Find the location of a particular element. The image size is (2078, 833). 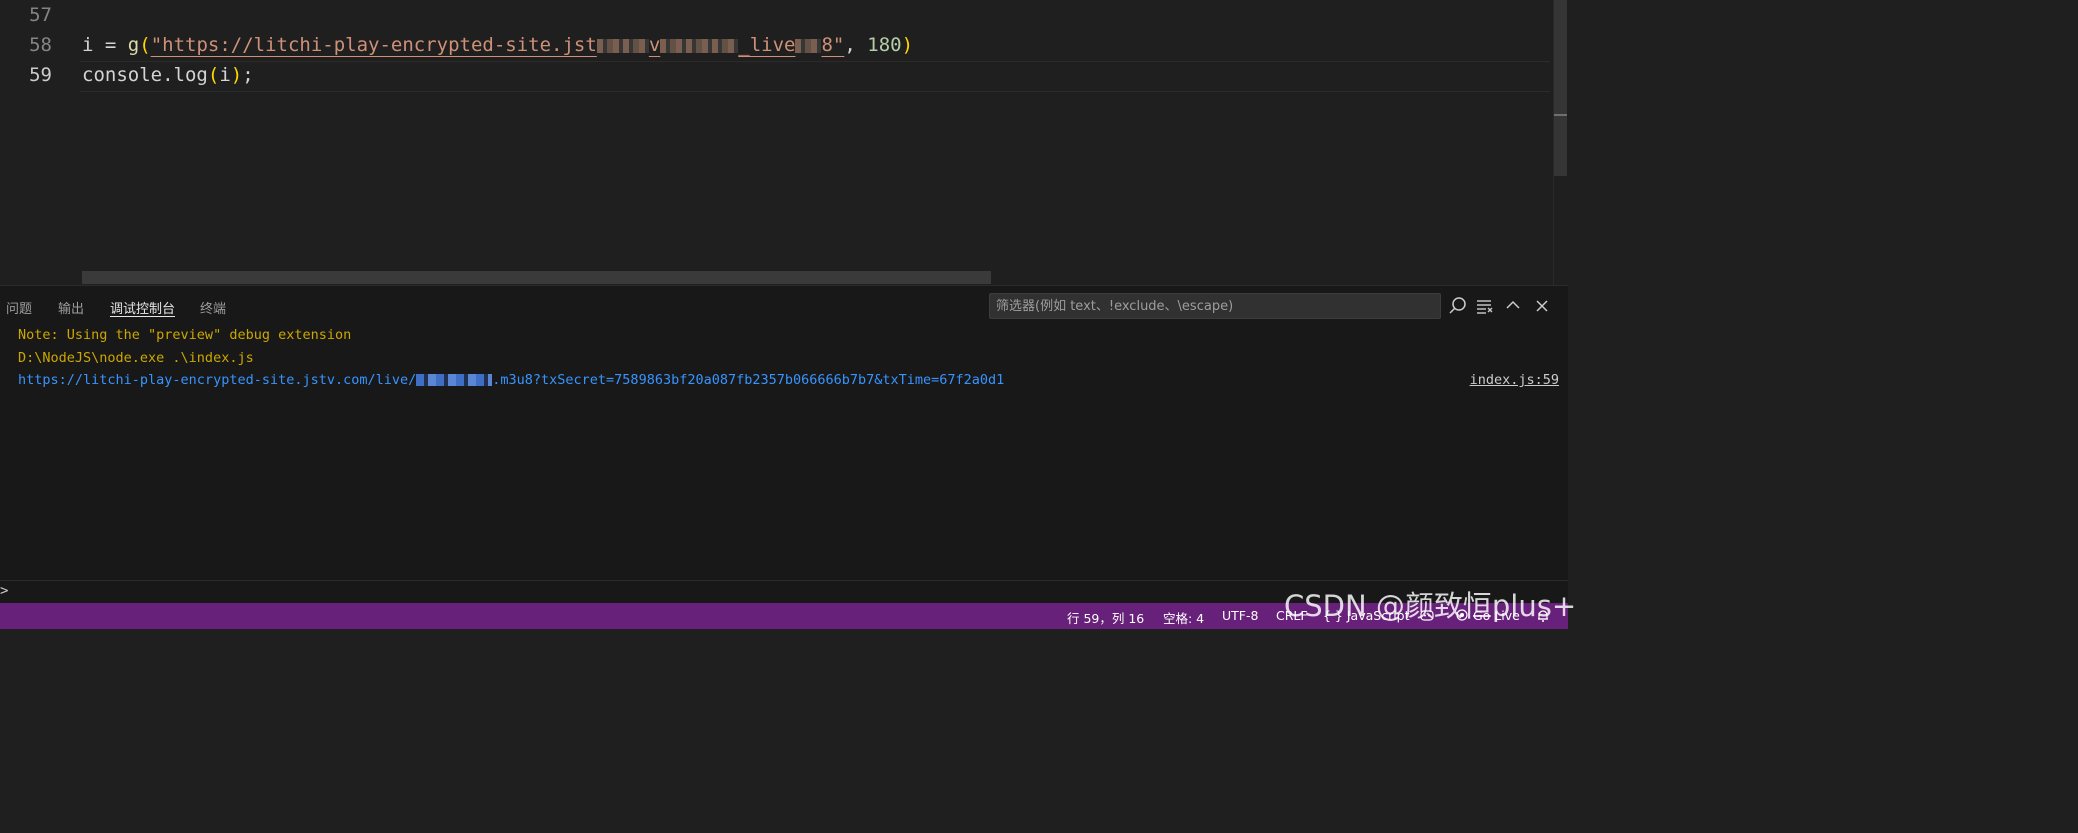

tab-terminal: 终端 is located at coordinates (213, 307).